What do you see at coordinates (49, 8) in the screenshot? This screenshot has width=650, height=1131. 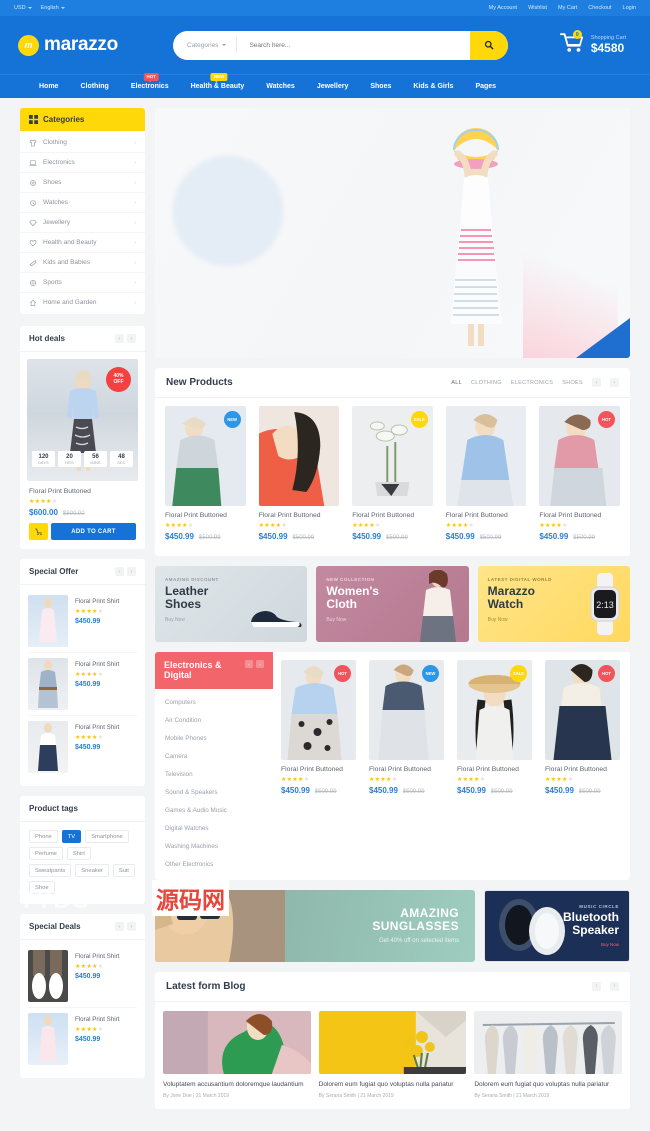 I see `language-label: English` at bounding box center [49, 8].